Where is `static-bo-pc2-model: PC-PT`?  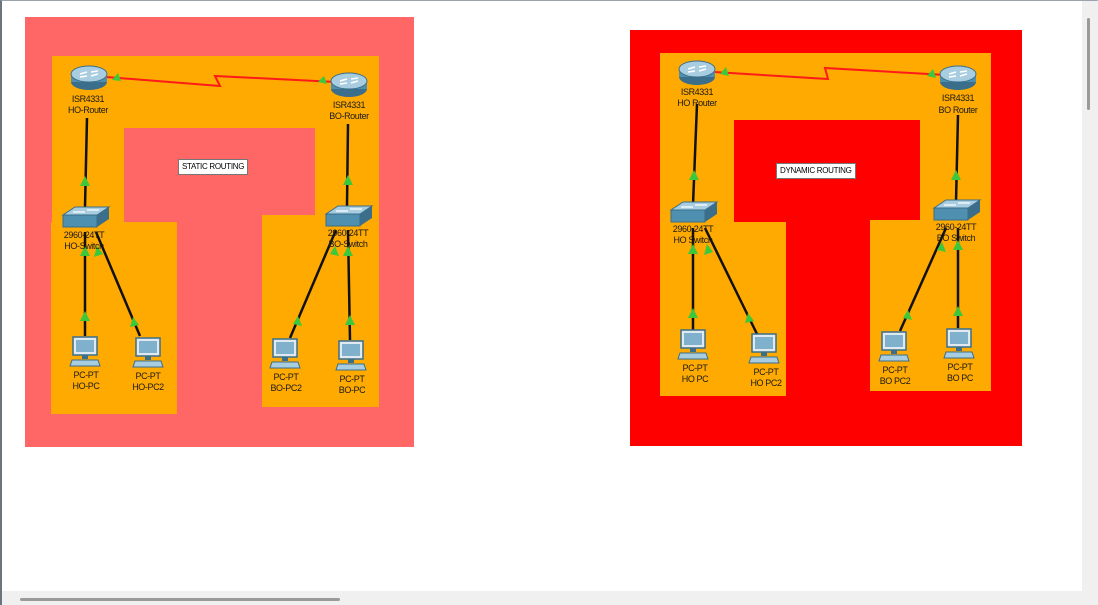 static-bo-pc2-model: PC-PT is located at coordinates (286, 377).